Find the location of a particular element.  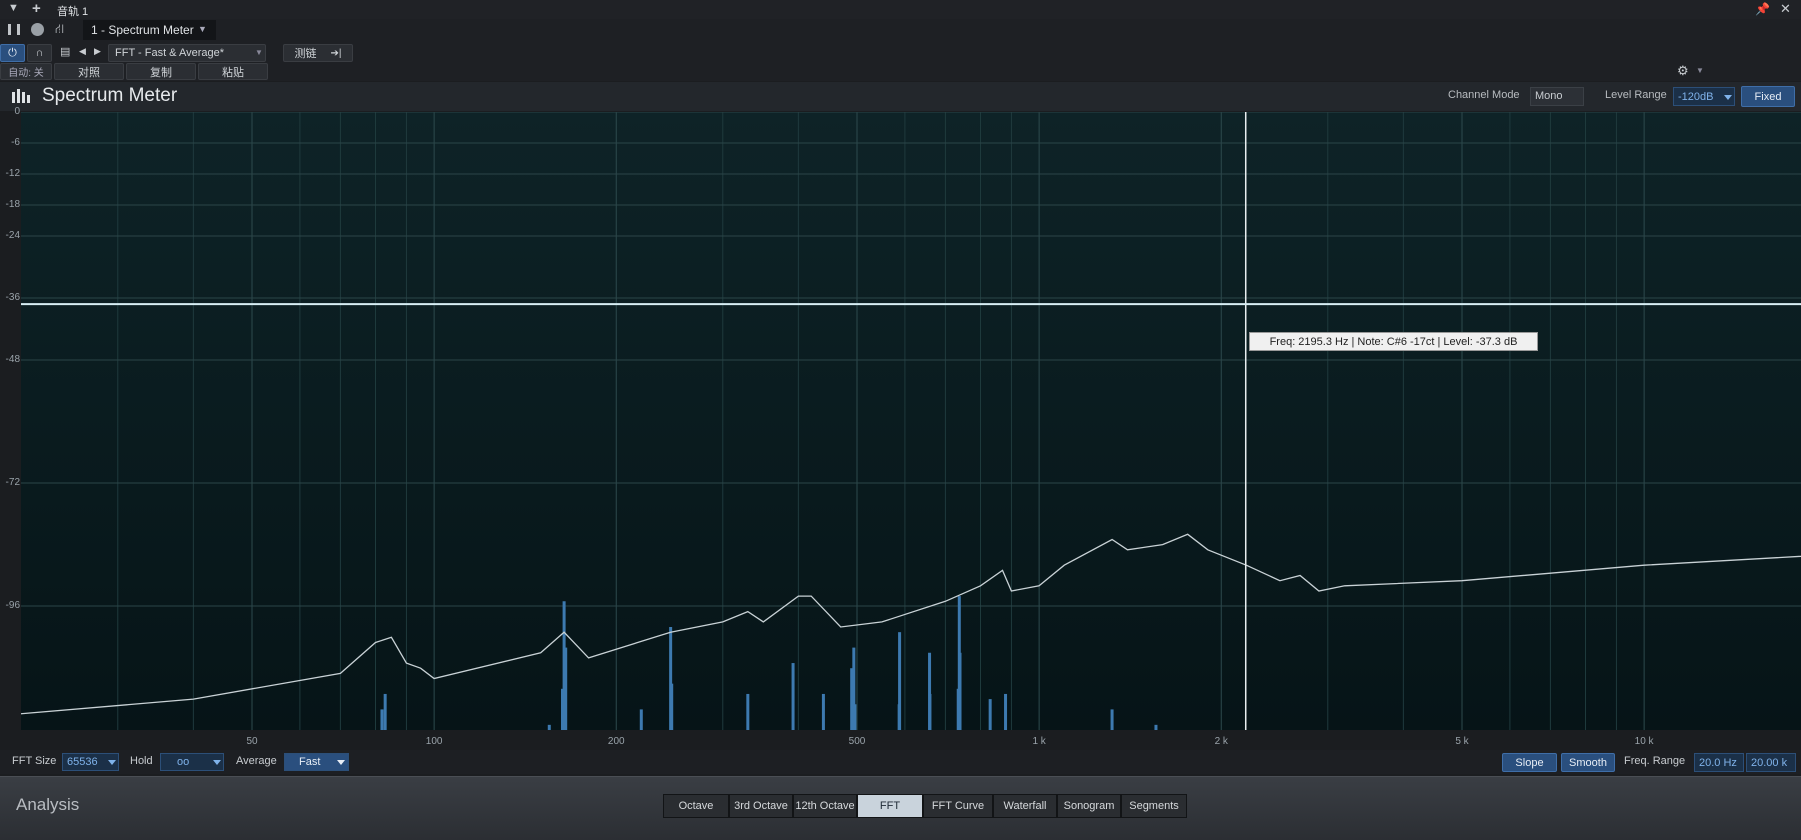

x-tick-label: 1 k is located at coordinates (1039, 741).